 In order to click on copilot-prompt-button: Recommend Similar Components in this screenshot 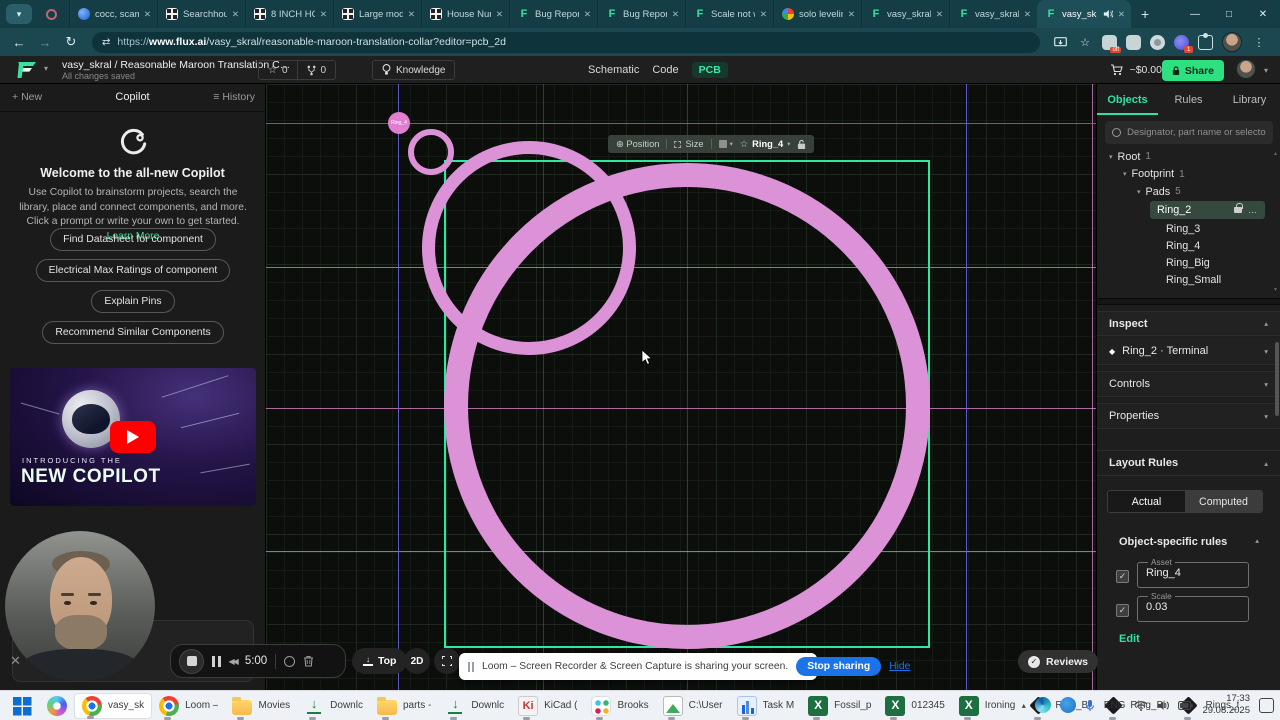, I will do `click(133, 332)`.